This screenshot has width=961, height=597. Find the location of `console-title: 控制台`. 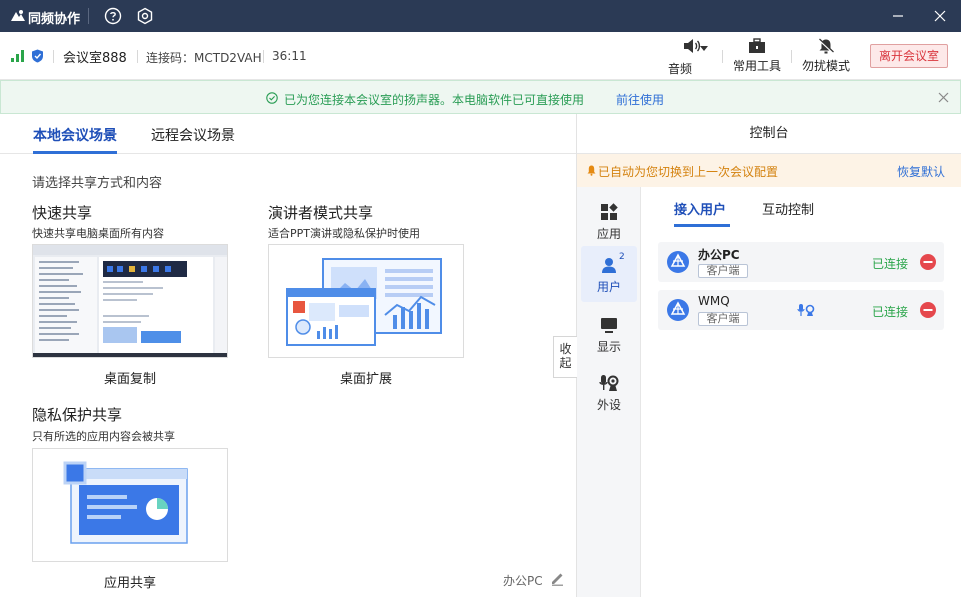

console-title: 控制台 is located at coordinates (769, 134).